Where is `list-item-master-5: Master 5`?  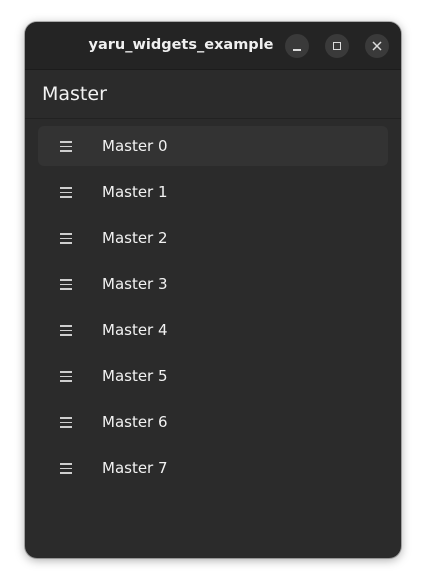 list-item-master-5: Master 5 is located at coordinates (213, 376).